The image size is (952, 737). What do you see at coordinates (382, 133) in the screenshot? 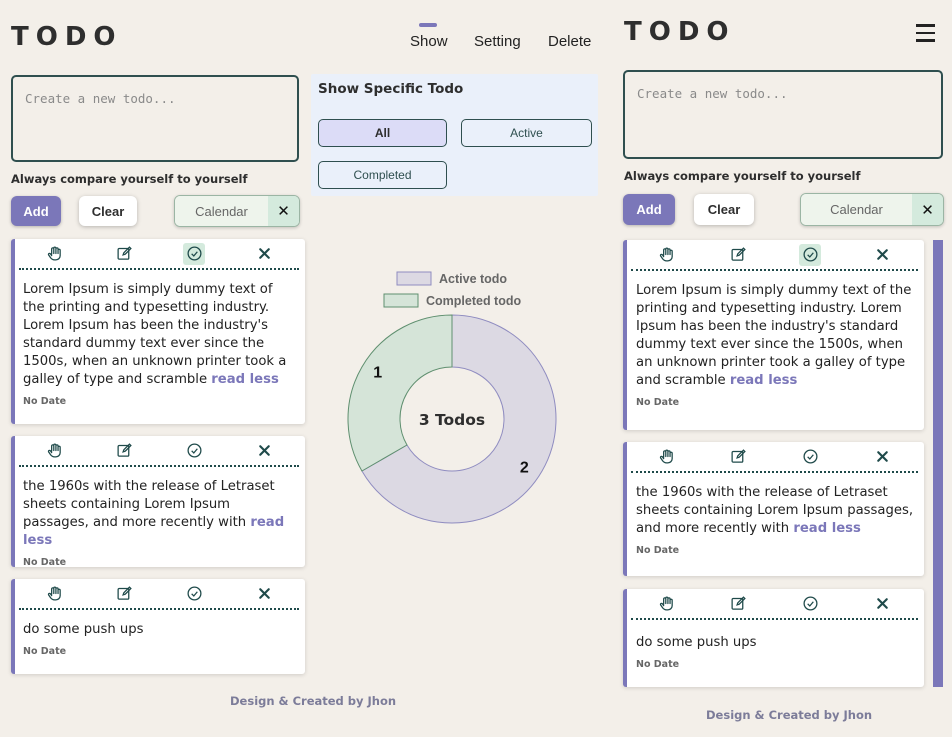
I see `filter-all-button: All` at bounding box center [382, 133].